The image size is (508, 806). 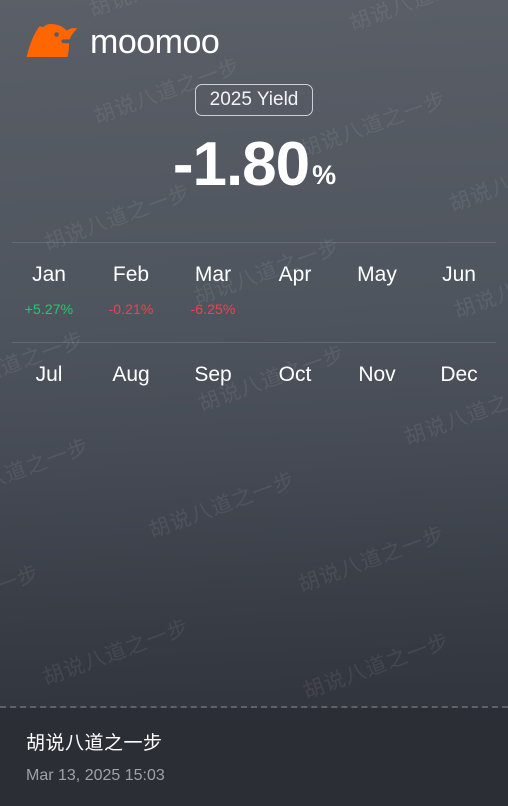 I want to click on month-cell-jan: Jan +5.27%, so click(x=49, y=290).